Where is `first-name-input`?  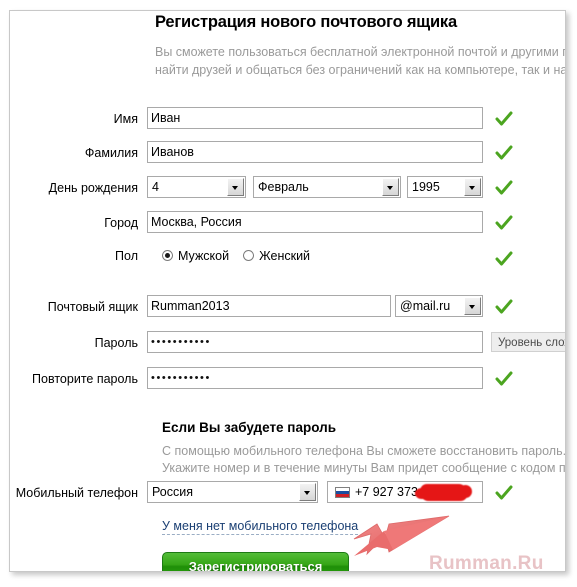
first-name-input is located at coordinates (315, 118).